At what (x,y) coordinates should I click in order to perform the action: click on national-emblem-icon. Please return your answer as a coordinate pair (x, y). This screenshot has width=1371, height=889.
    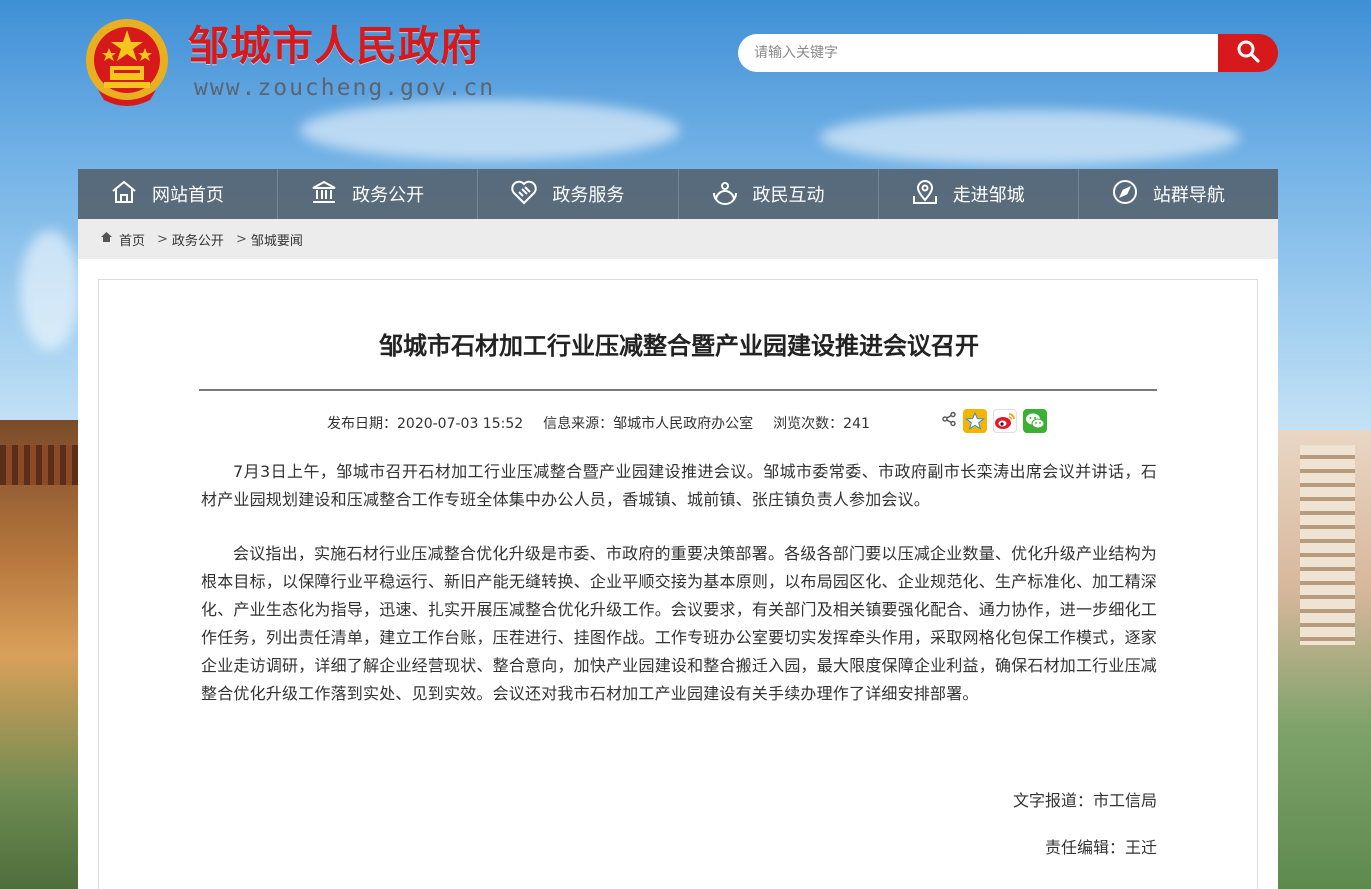
    Looking at the image, I should click on (127, 62).